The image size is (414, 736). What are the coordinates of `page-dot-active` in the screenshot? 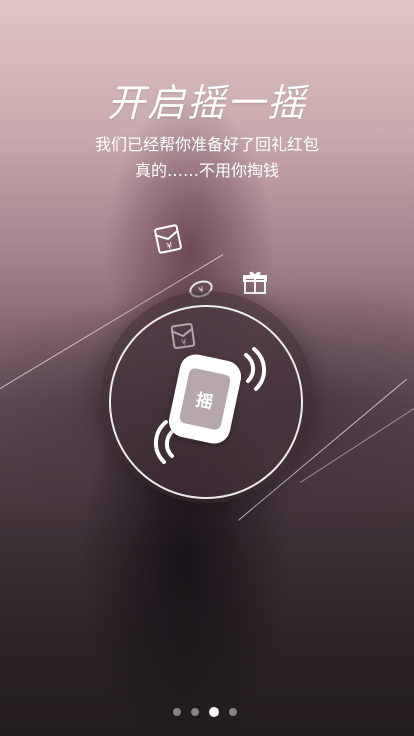 It's located at (214, 712).